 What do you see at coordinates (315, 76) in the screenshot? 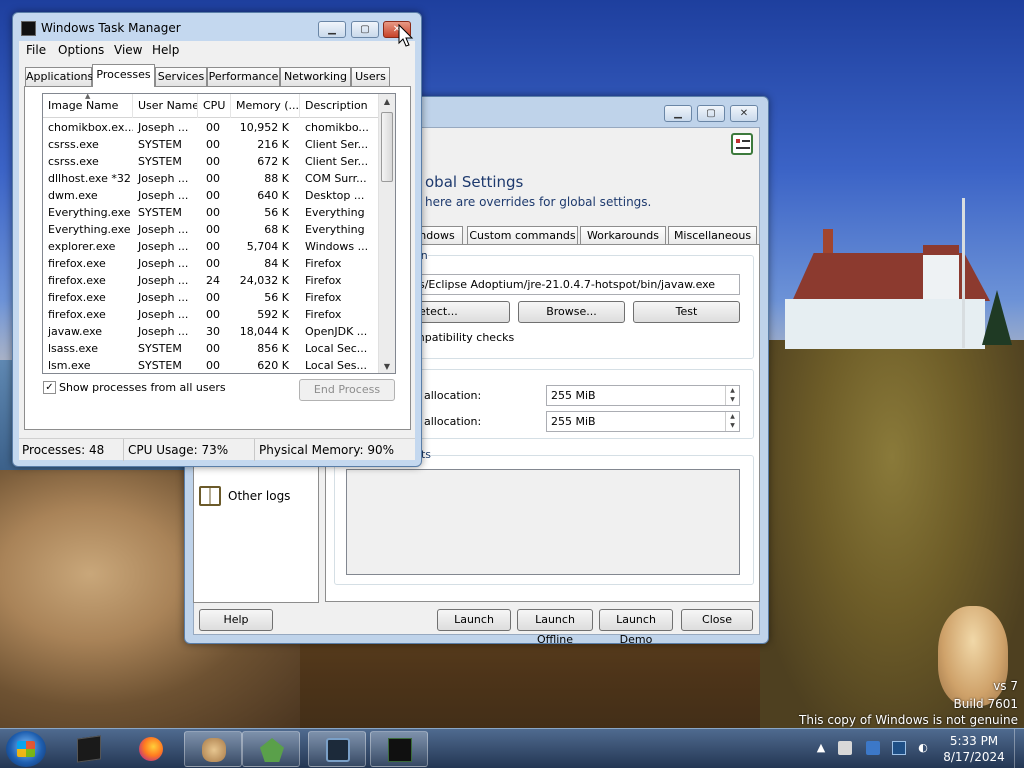
I see `tab-networking: Networking` at bounding box center [315, 76].